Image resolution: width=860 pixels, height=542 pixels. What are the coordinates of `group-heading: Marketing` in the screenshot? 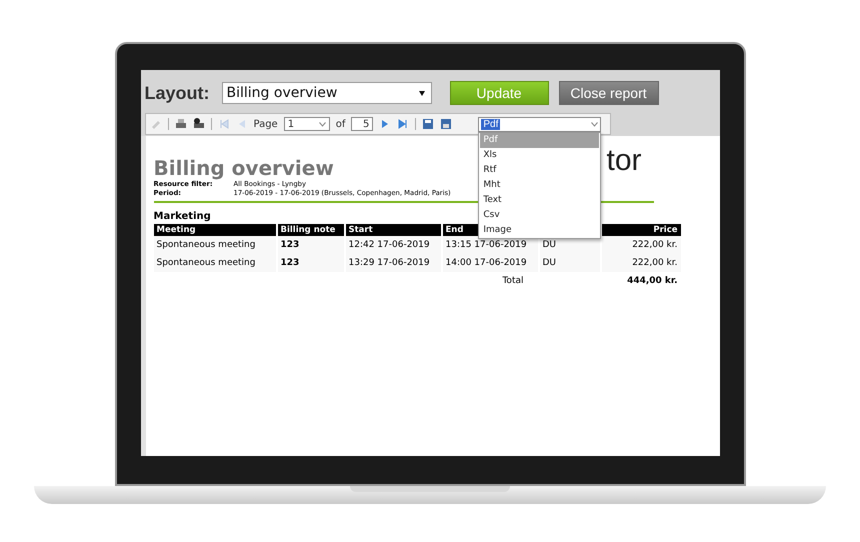 It's located at (182, 216).